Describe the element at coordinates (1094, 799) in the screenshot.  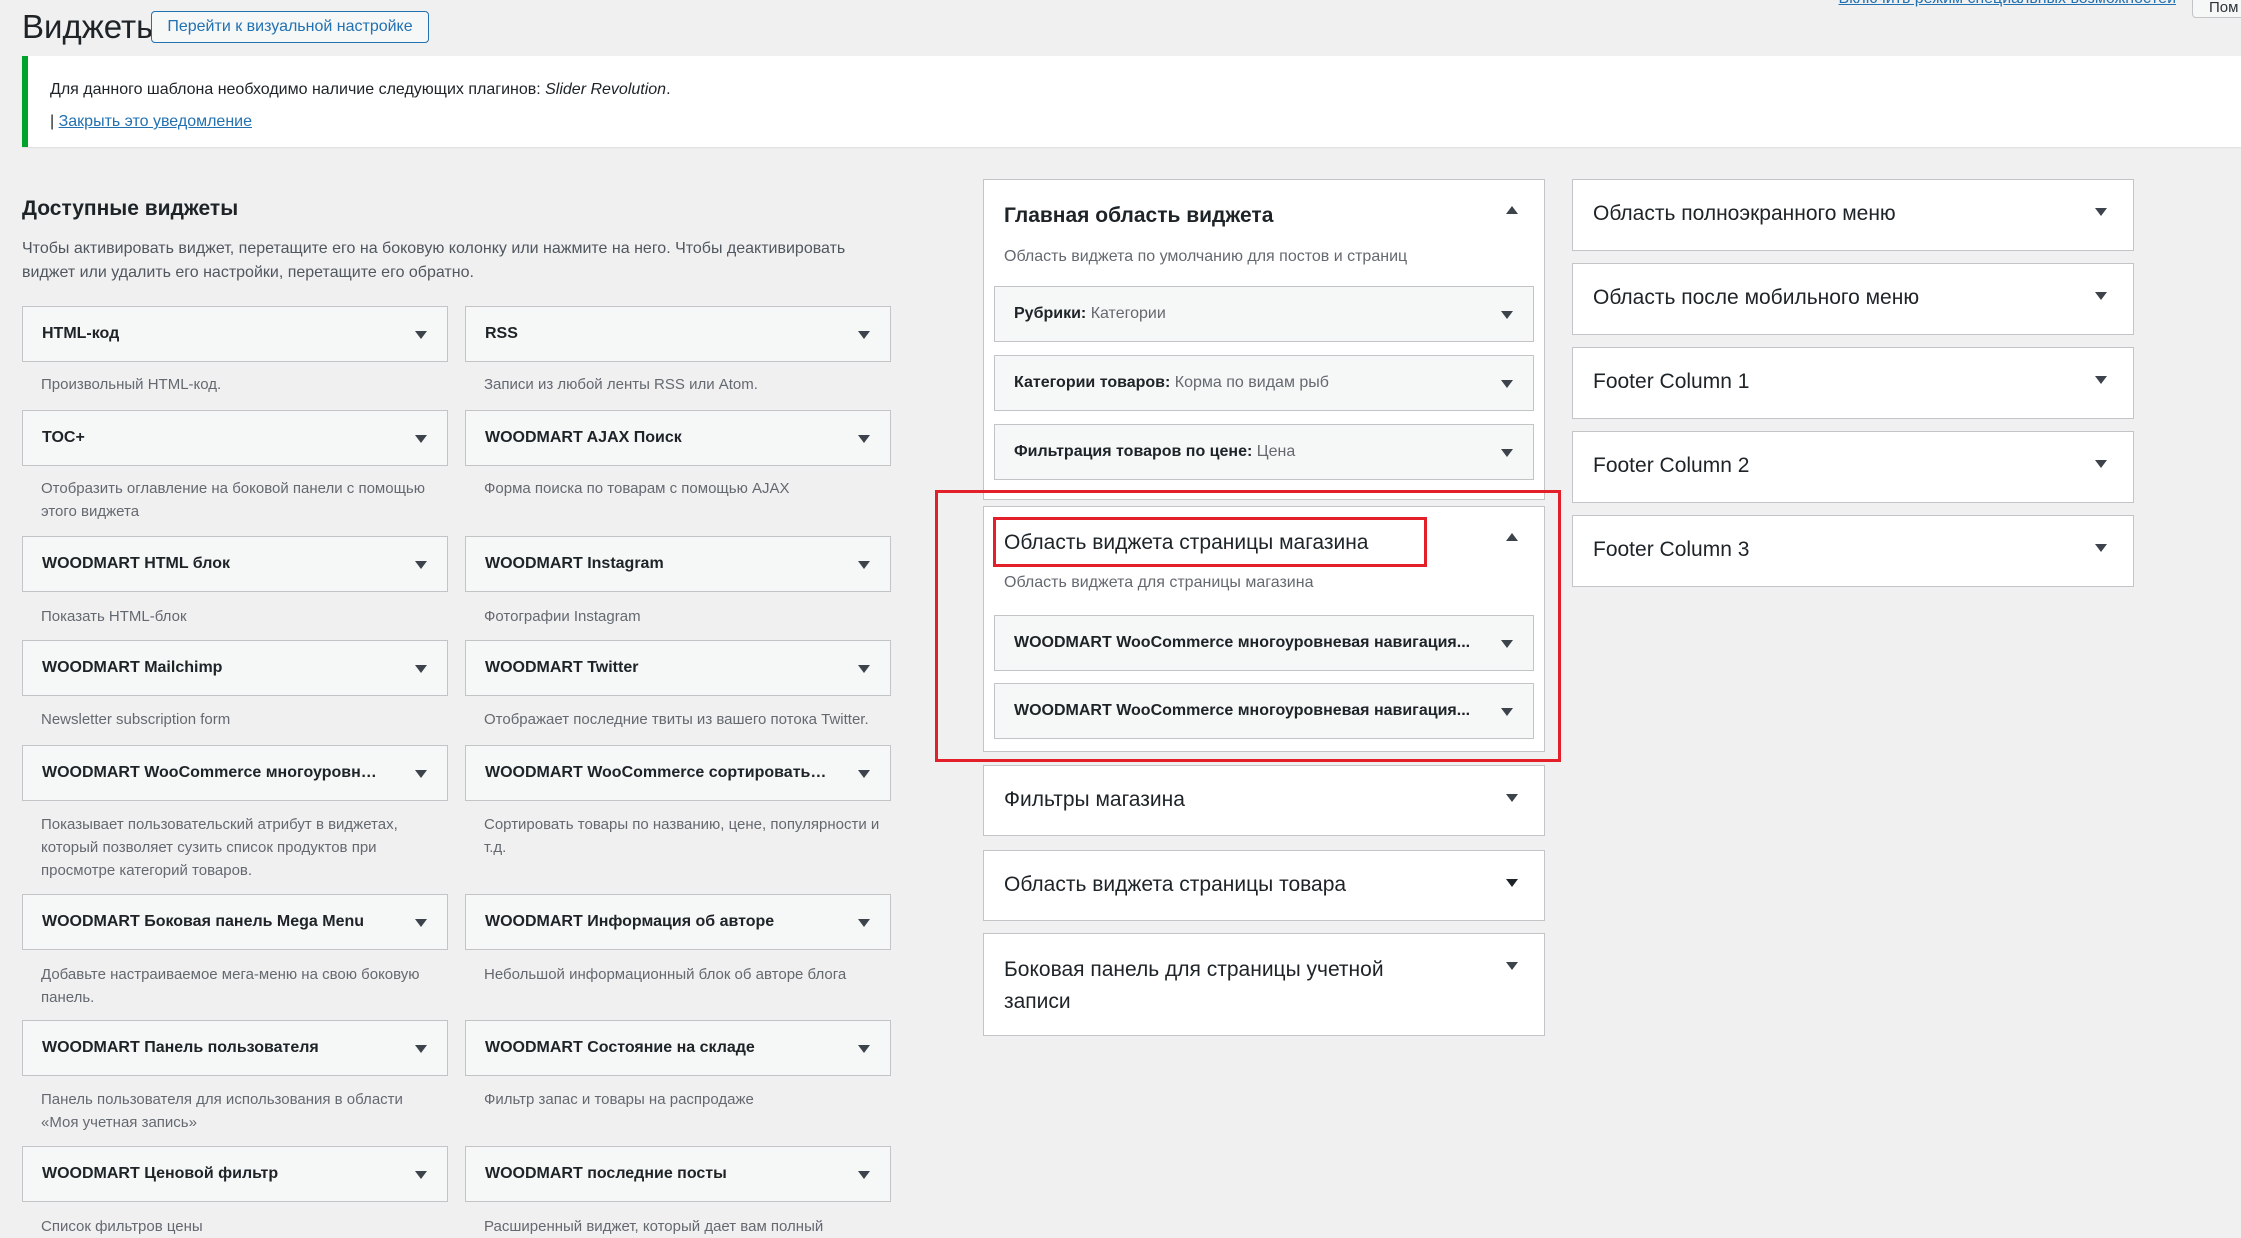
I see `sidebar-title: Фильтры магазина` at that location.